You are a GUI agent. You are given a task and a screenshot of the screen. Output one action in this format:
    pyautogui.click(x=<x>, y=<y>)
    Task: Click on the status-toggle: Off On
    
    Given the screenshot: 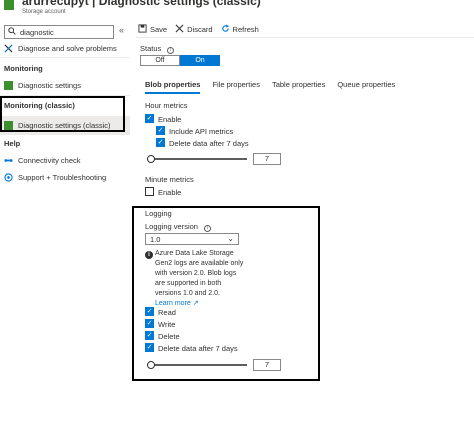 What is the action you would take?
    pyautogui.click(x=180, y=60)
    